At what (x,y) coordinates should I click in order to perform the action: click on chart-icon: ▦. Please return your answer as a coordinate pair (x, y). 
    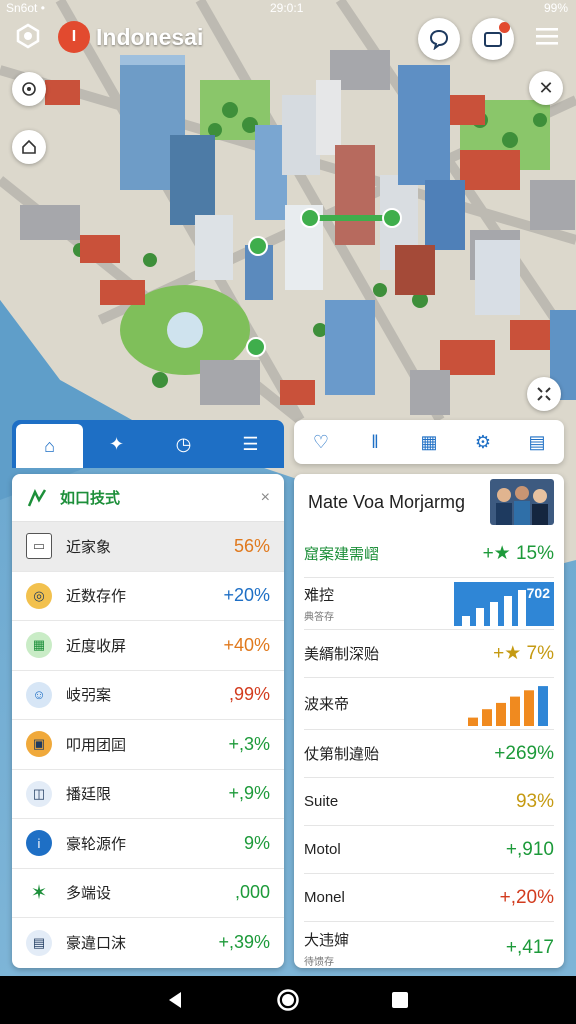
    Looking at the image, I should click on (429, 441).